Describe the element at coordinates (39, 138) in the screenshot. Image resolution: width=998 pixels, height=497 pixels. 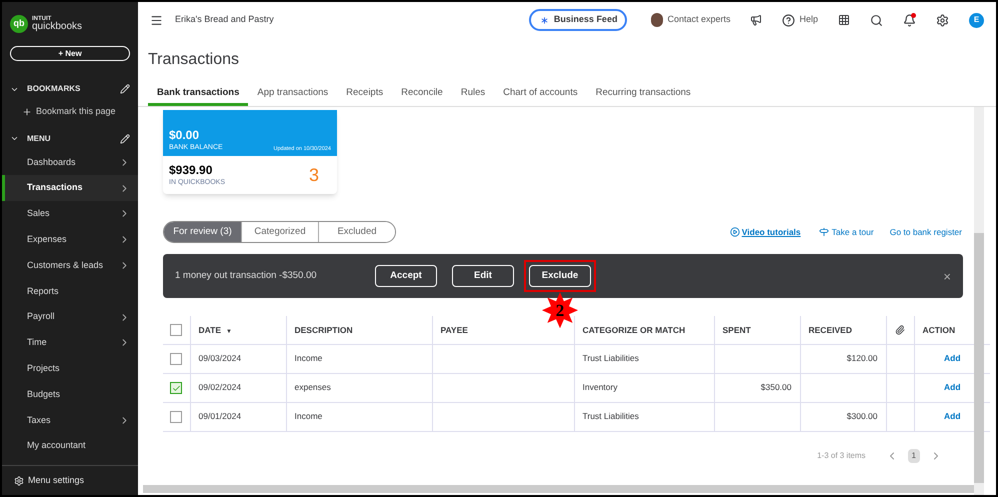
I see `section-heading: MENU` at that location.